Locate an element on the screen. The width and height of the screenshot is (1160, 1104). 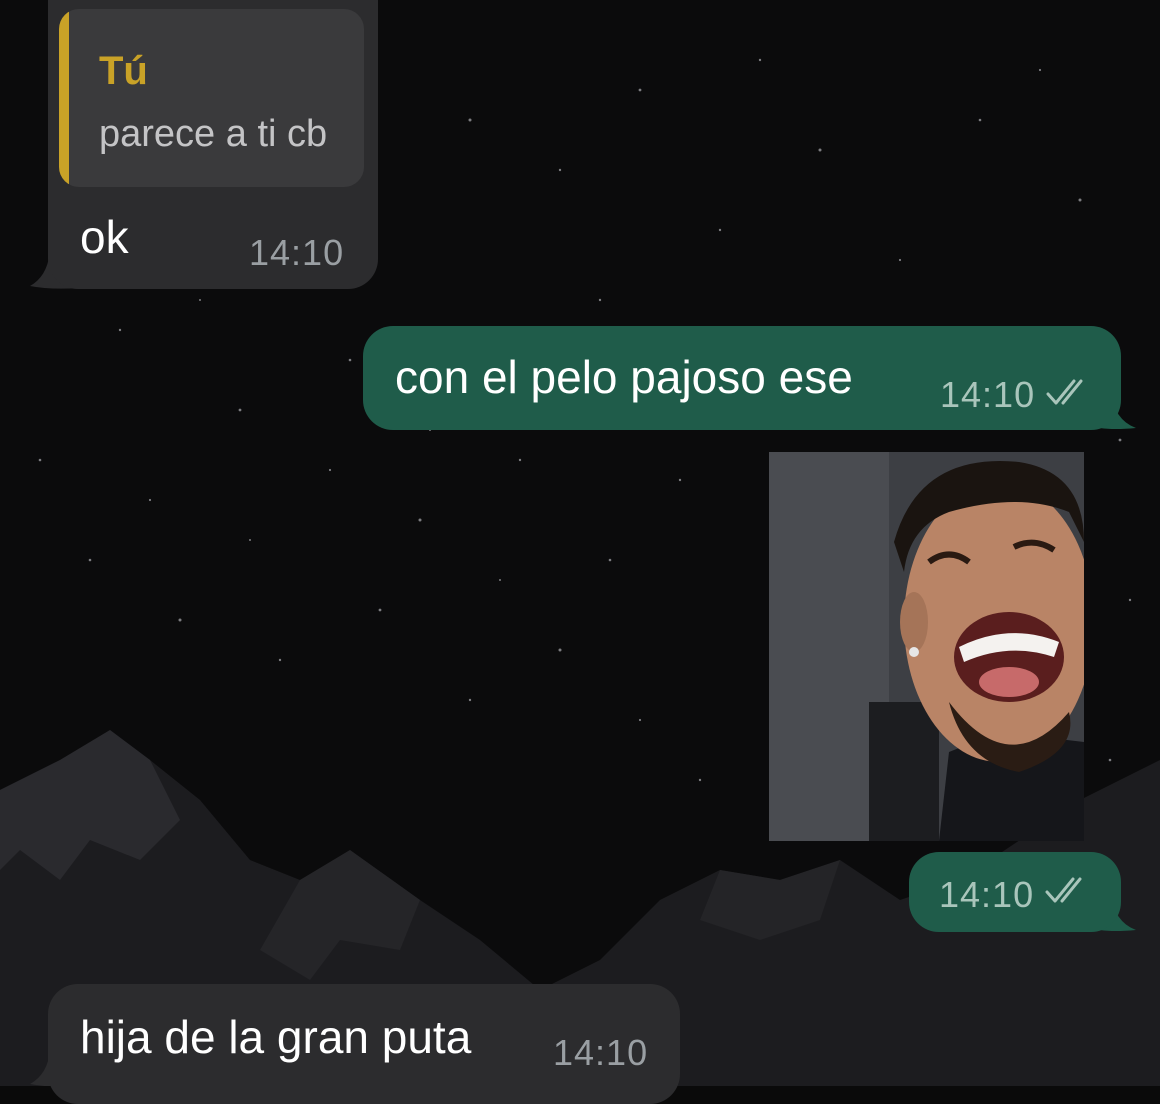
incoming-message-bubble: Tú parece a ti cb ok 14:10 is located at coordinates (213, 144).